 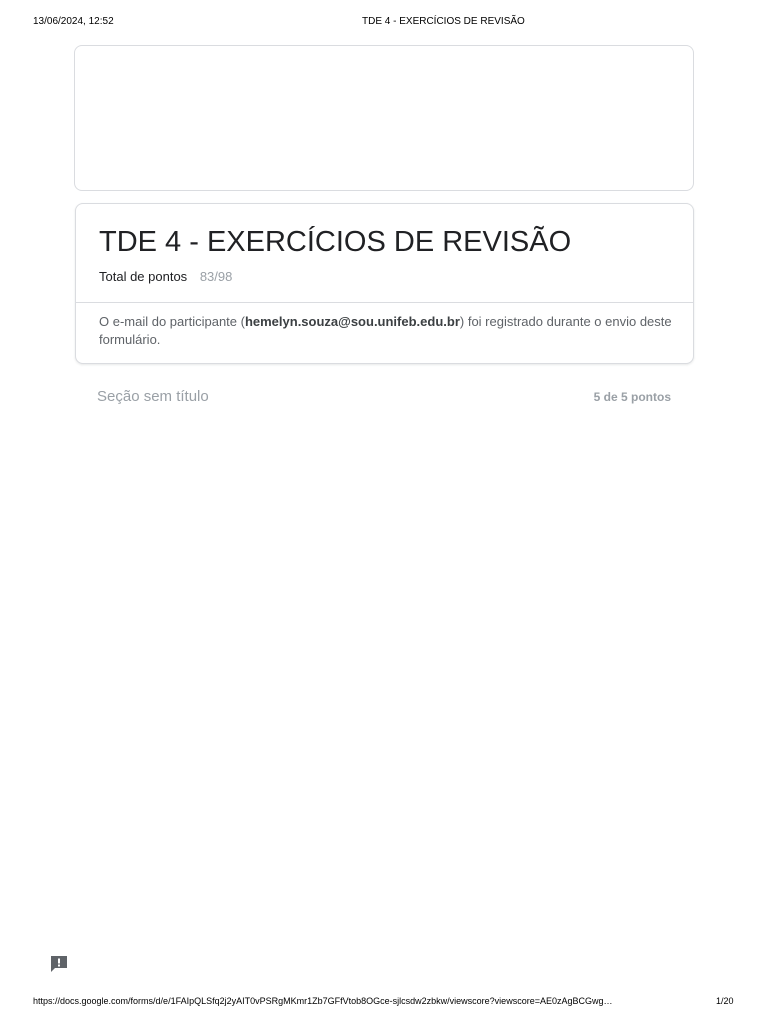 What do you see at coordinates (335, 242) in the screenshot?
I see `form-title: TDE 4 - EXERCÍCIOS DE REVISÃO` at bounding box center [335, 242].